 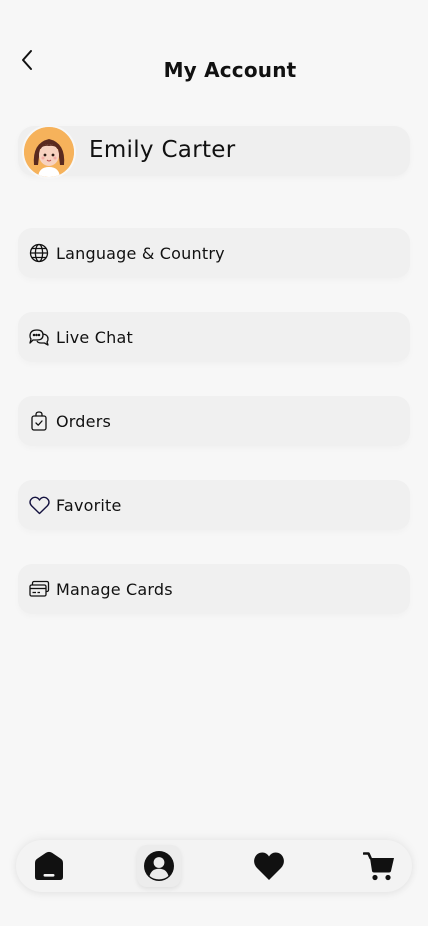 What do you see at coordinates (94, 337) in the screenshot?
I see `menu-item-label: Live Chat` at bounding box center [94, 337].